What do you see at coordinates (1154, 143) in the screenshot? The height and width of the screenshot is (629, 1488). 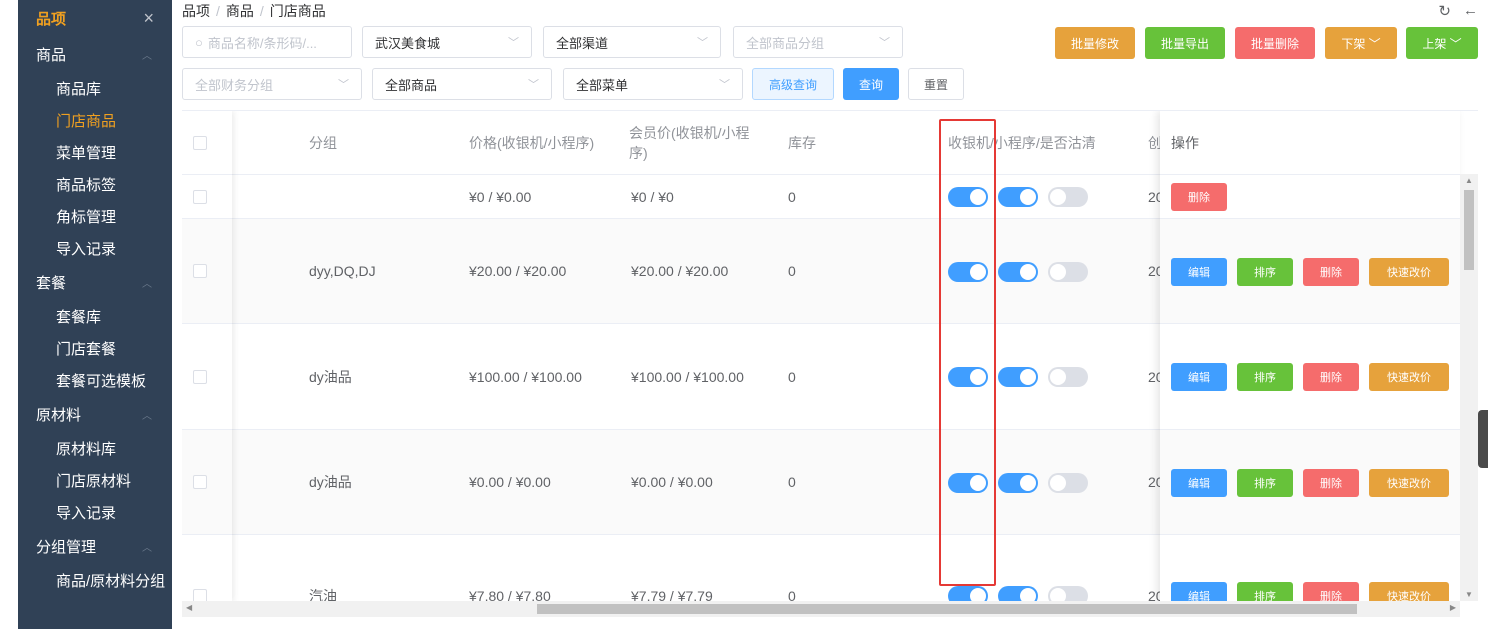 I see `header-created: 创` at bounding box center [1154, 143].